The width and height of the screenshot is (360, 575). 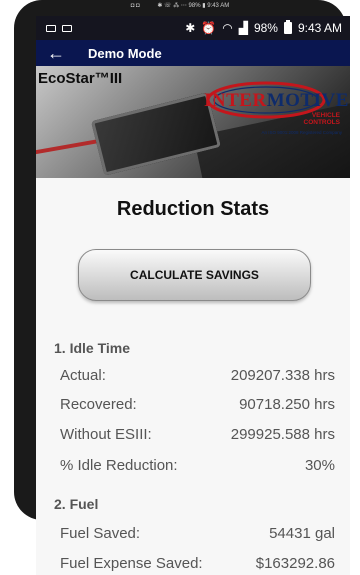 I want to click on app-title: Demo Mode, so click(x=125, y=53).